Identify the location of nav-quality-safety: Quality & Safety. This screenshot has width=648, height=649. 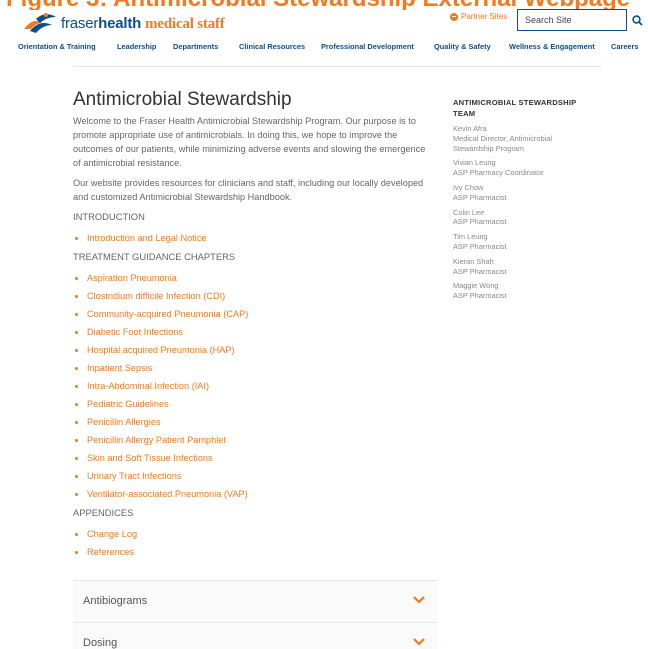
(462, 46).